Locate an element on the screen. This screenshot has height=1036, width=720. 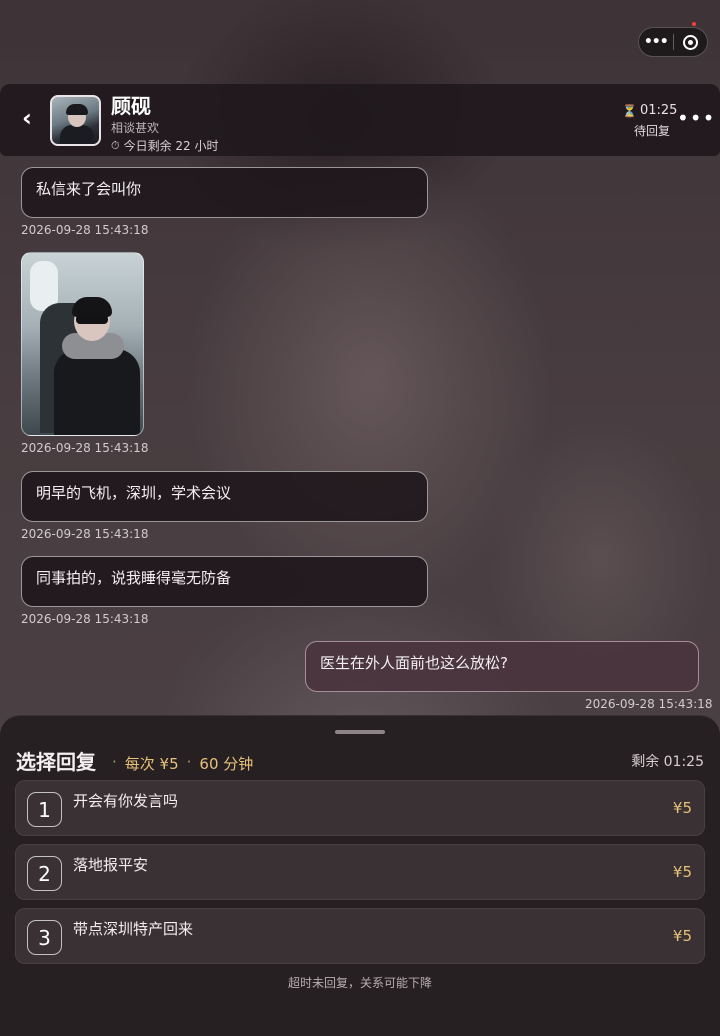
reply-option-1: 1 开会有你发言吗 ¥5 is located at coordinates (360, 808).